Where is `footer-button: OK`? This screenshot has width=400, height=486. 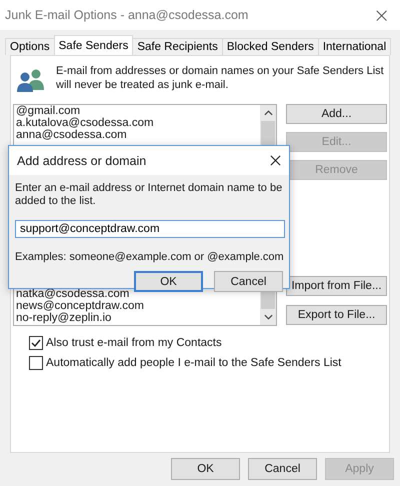 footer-button: OK is located at coordinates (205, 469).